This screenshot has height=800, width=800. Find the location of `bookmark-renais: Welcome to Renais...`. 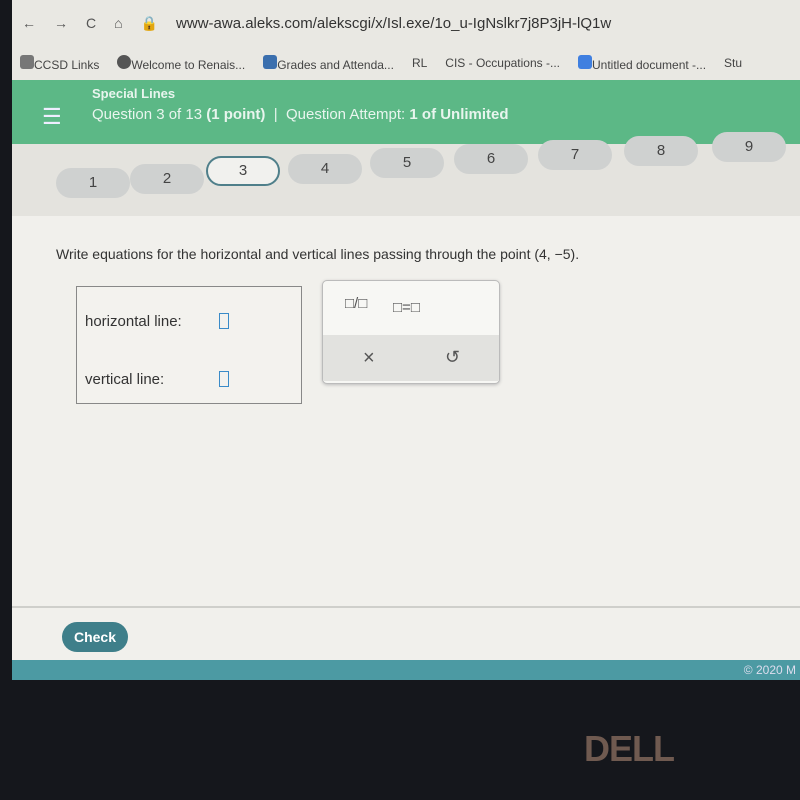

bookmark-renais: Welcome to Renais... is located at coordinates (181, 63).